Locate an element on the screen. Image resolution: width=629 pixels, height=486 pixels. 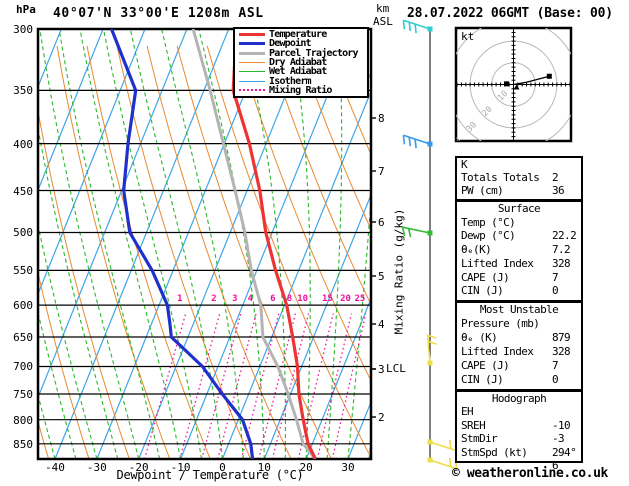
pressure-unit-label: hPa is located at coordinates (26, 9).